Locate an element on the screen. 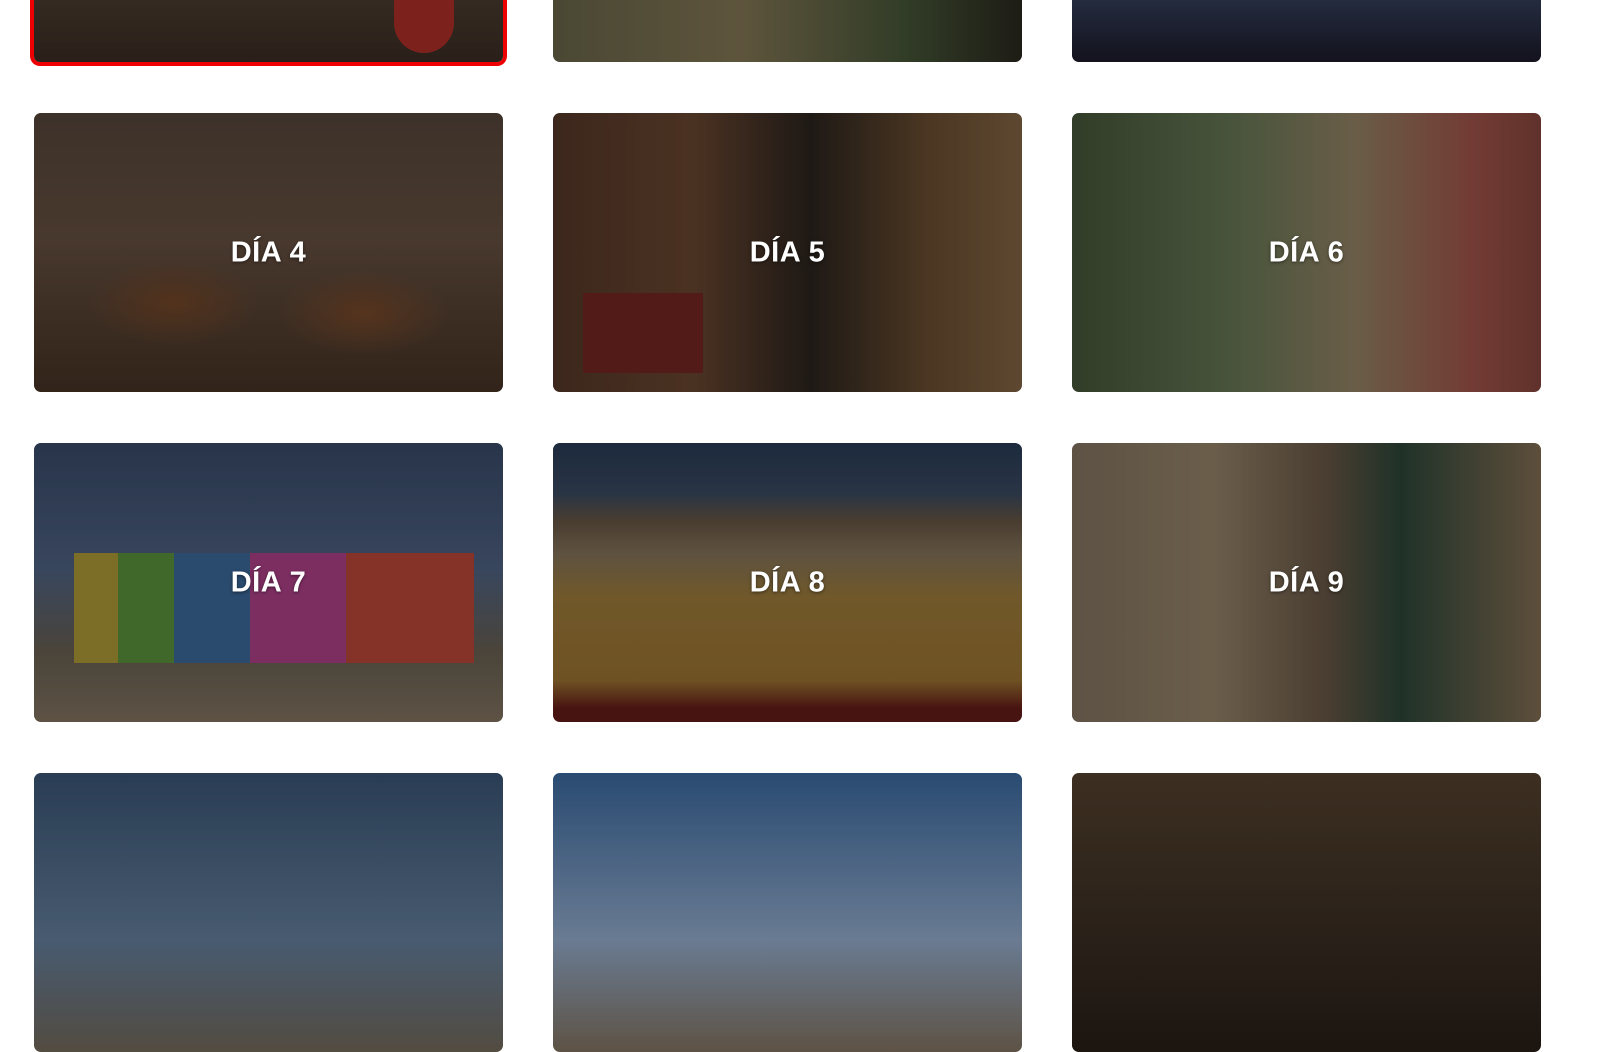  day-card-4: DÍA 4 is located at coordinates (268, 252).